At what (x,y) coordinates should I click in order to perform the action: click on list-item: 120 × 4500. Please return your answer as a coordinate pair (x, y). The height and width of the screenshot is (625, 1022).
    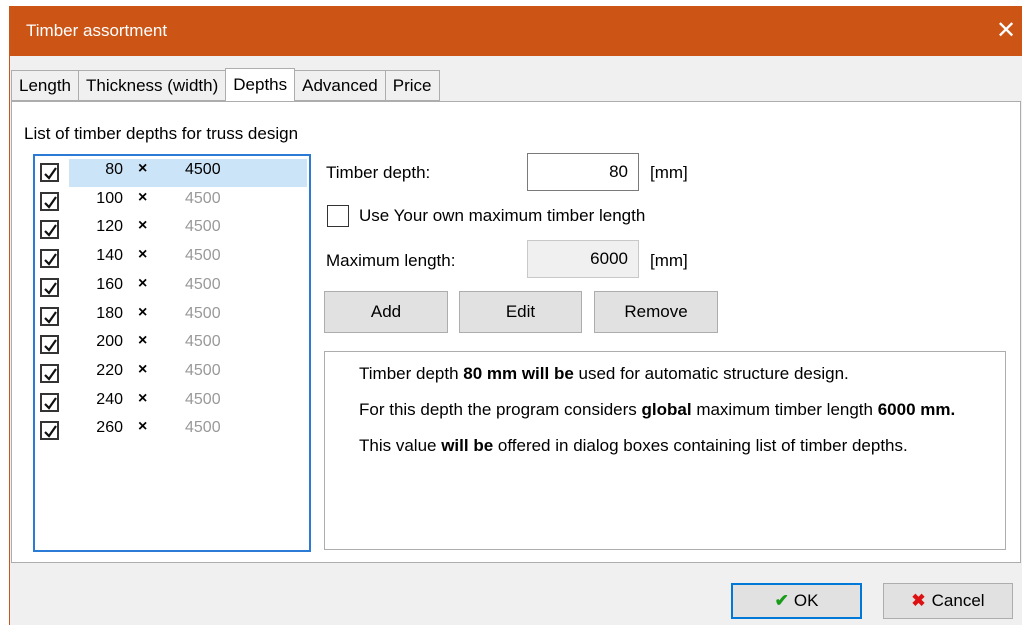
    Looking at the image, I should click on (173, 229).